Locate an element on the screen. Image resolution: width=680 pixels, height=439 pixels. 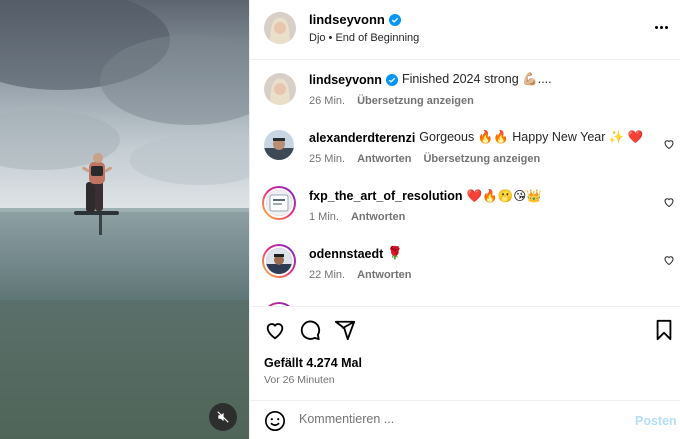
comment-meta: 22 Min. Antworten is located at coordinates (360, 275).